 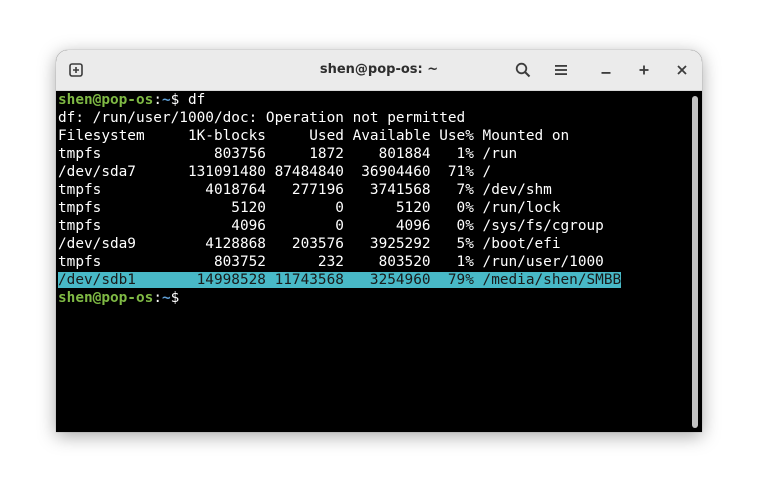 What do you see at coordinates (379, 70) in the screenshot?
I see `titlebar: shen@pop-os: ~` at bounding box center [379, 70].